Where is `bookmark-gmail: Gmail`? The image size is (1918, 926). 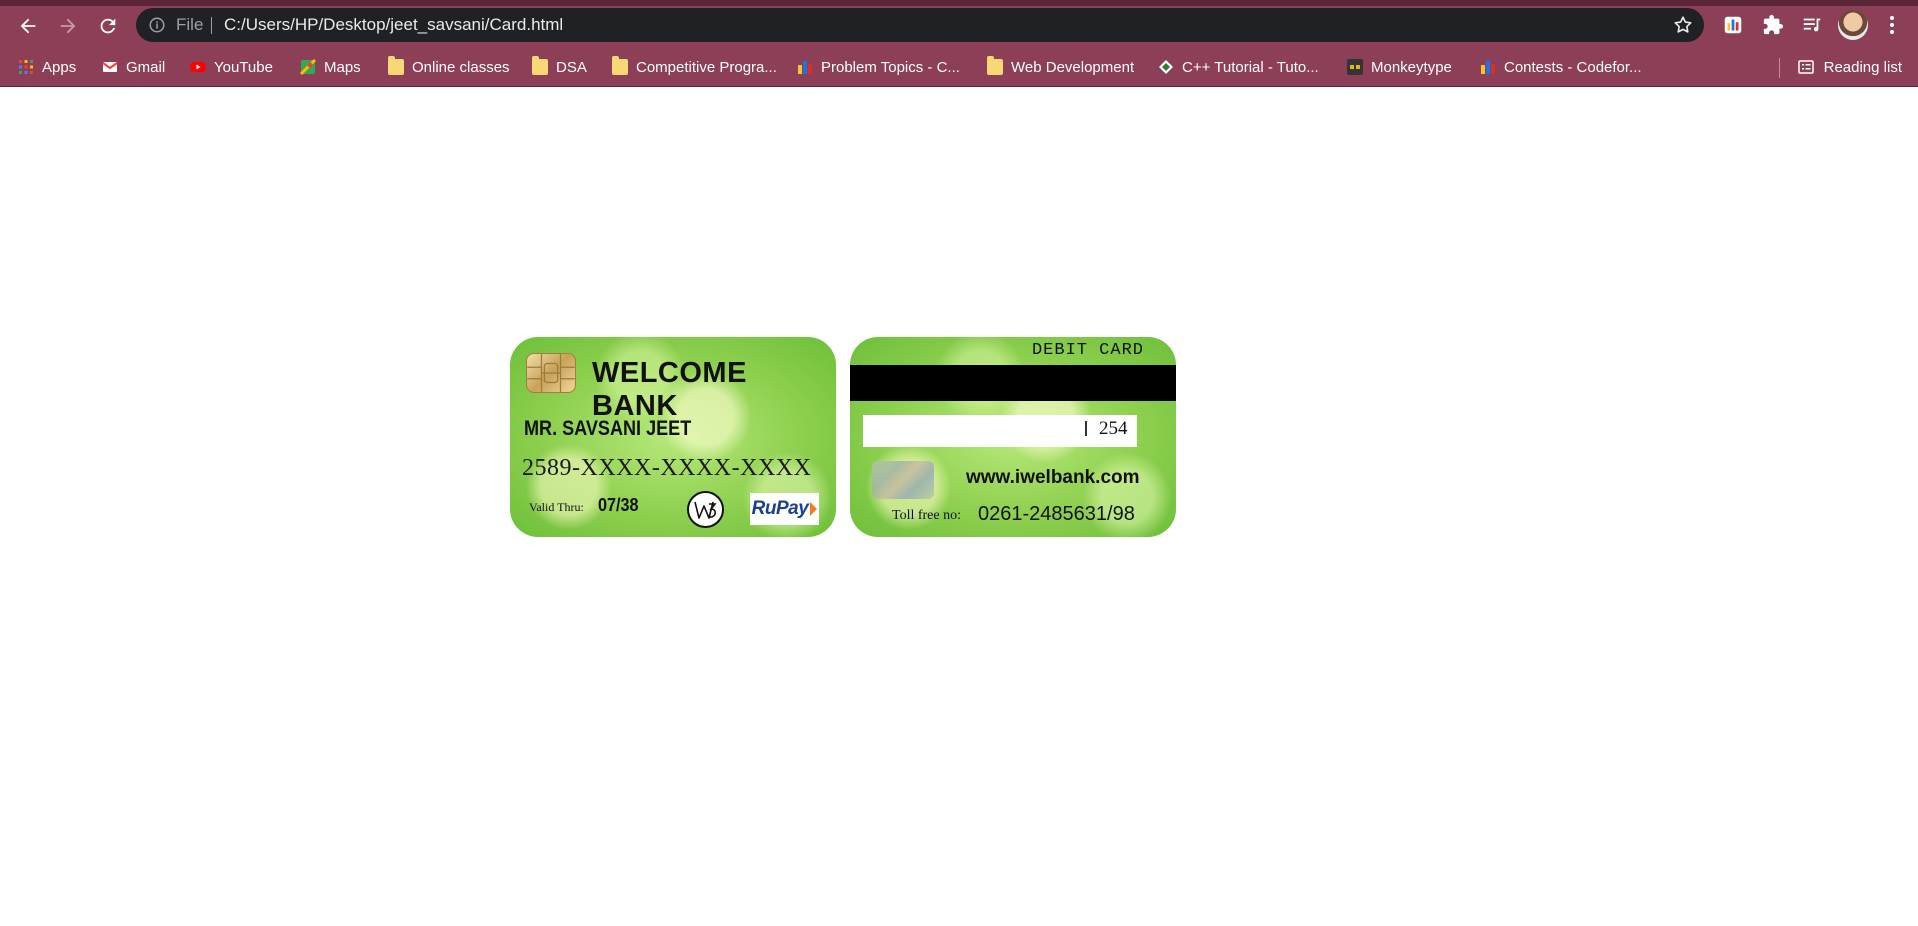 bookmark-gmail: Gmail is located at coordinates (133, 67).